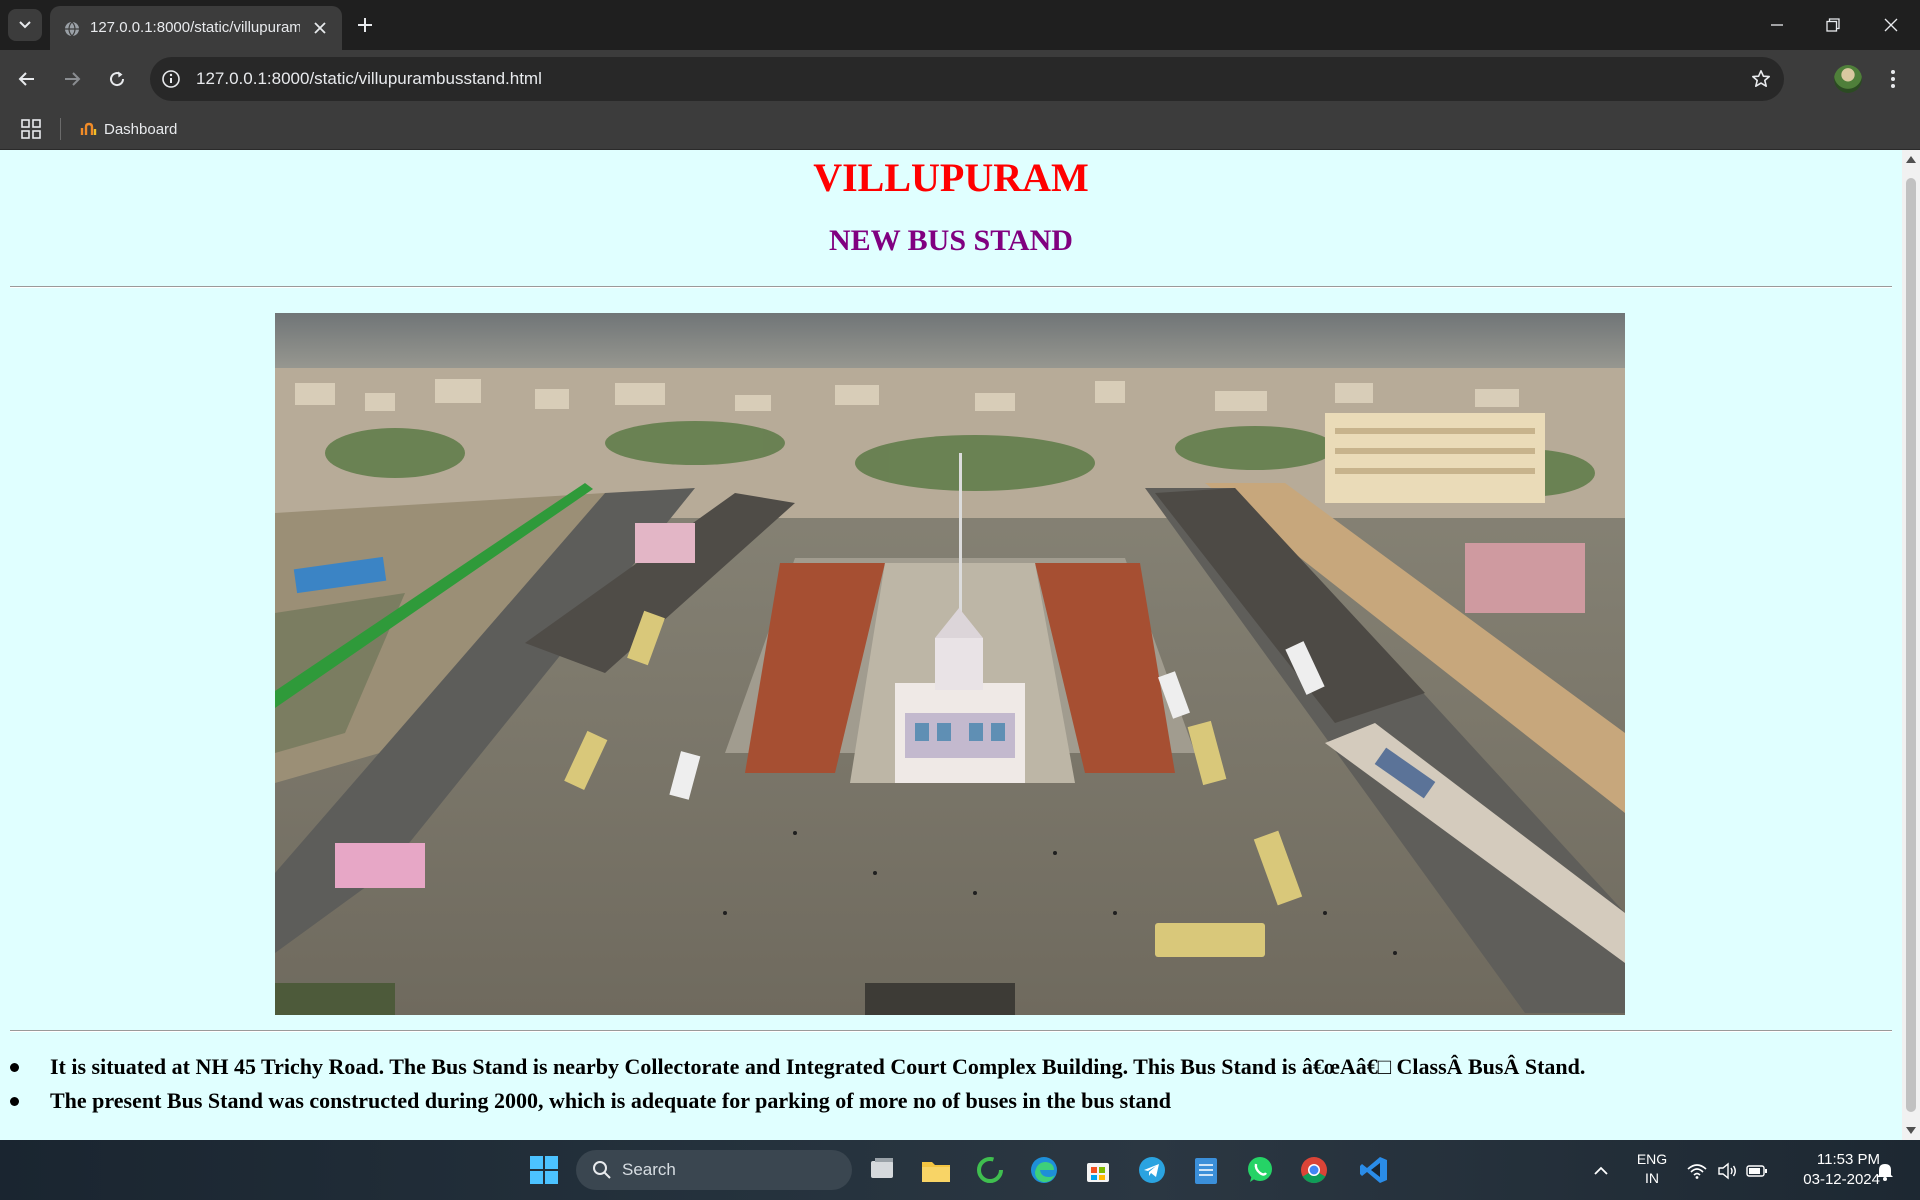 Image resolution: width=1920 pixels, height=1200 pixels. I want to click on bookmark-dashboard: Dashboard, so click(128, 129).